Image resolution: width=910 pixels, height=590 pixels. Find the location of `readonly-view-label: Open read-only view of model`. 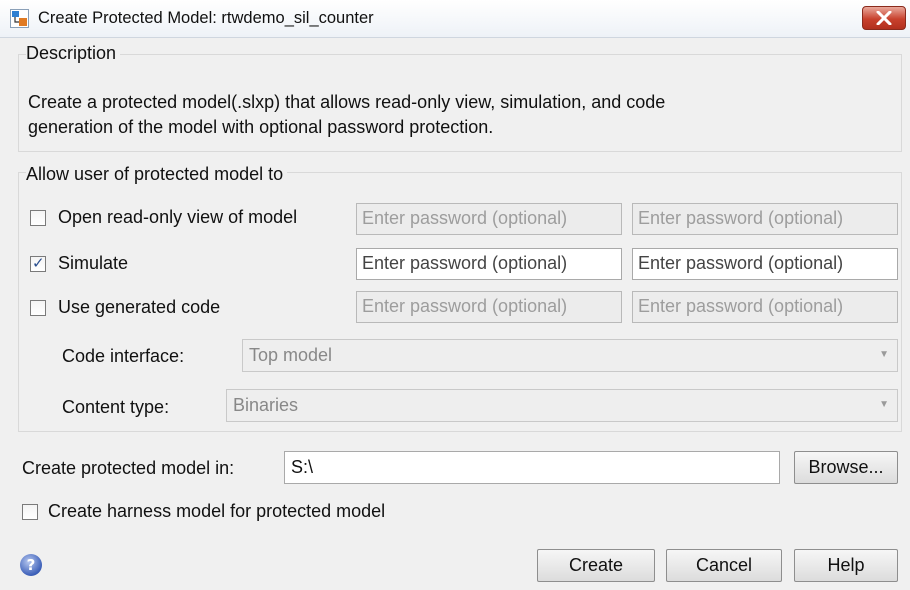

readonly-view-label: Open read-only view of model is located at coordinates (178, 217).